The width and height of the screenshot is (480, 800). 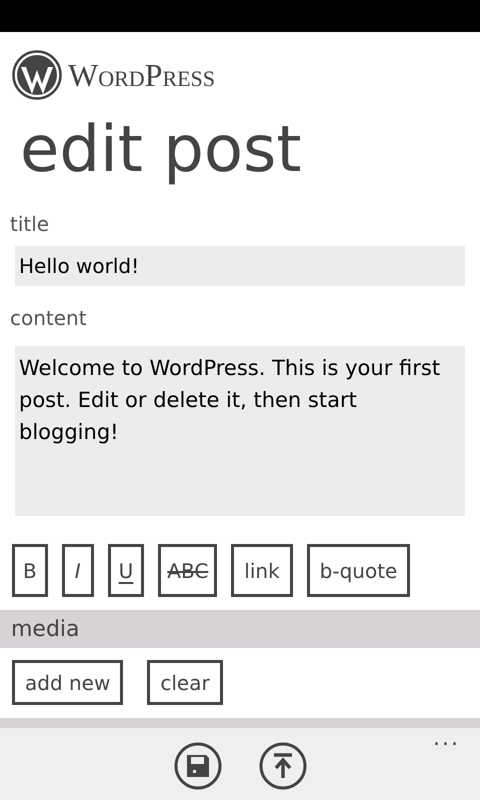 What do you see at coordinates (161, 150) in the screenshot?
I see `page-title: edit post` at bounding box center [161, 150].